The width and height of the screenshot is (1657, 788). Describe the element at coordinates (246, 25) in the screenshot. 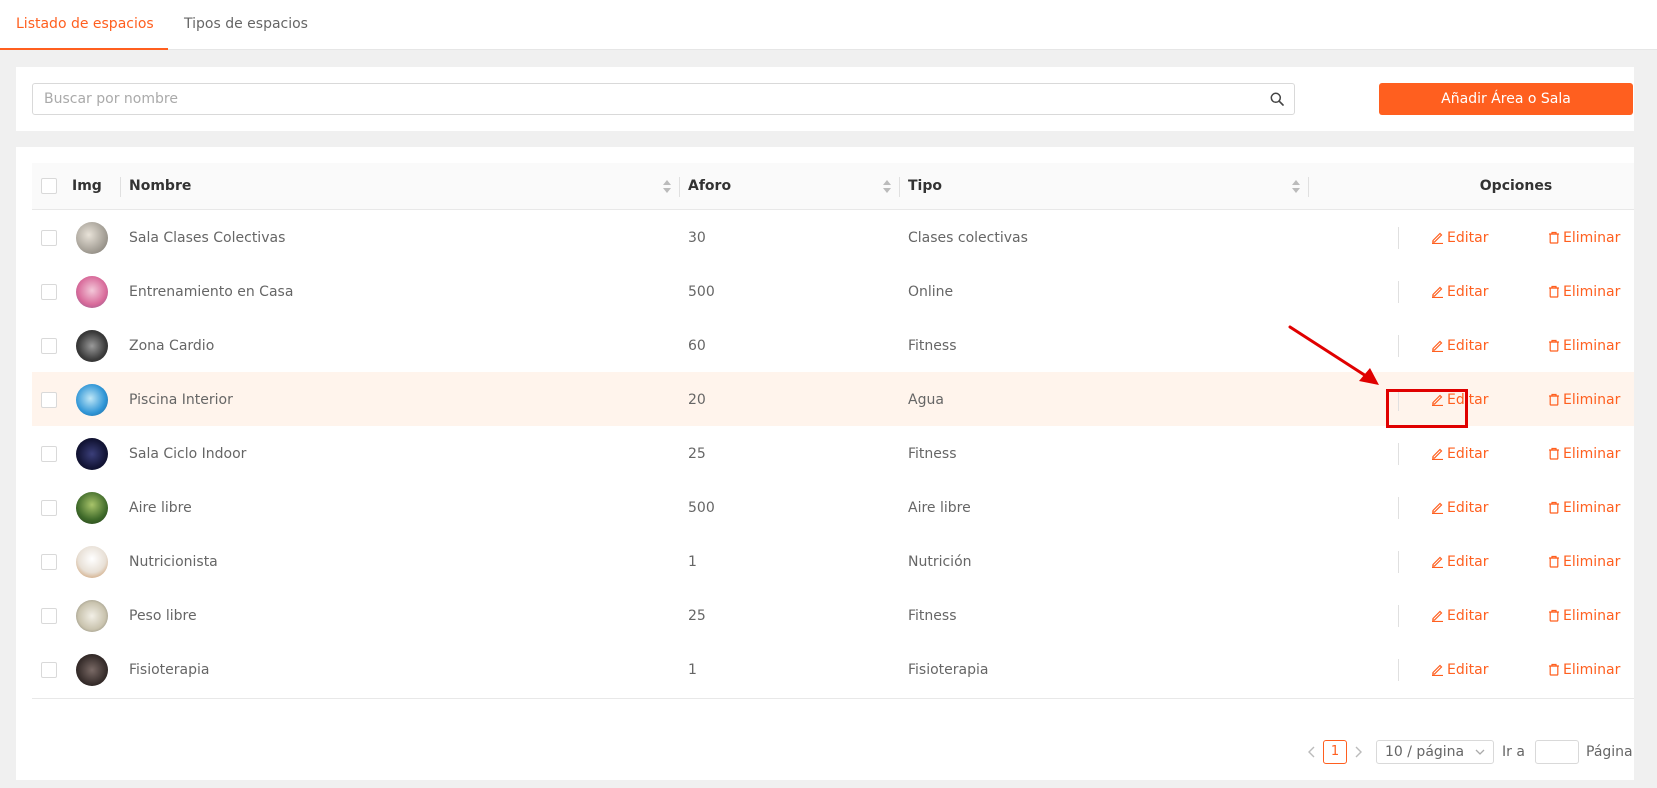

I see `tab-tipos-de-espacios: Tipos de espacios` at that location.